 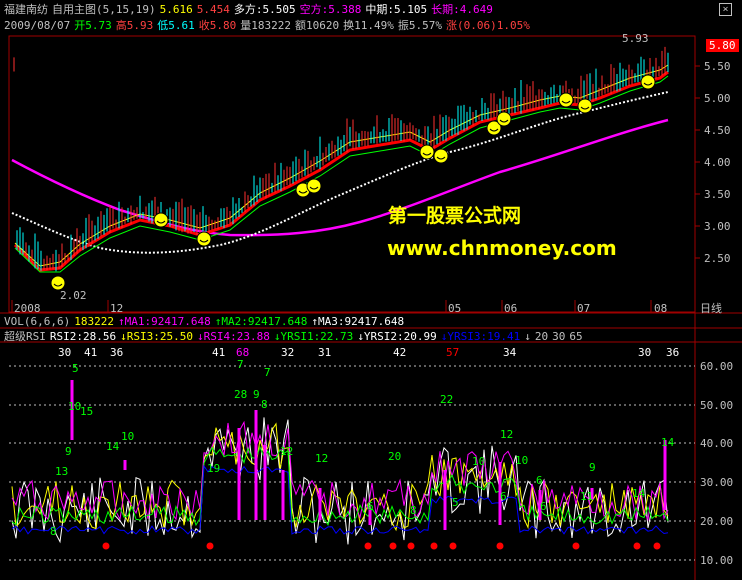 I want to click on rsi-item-5: ↓YRSI2:20.99, so click(x=397, y=336).